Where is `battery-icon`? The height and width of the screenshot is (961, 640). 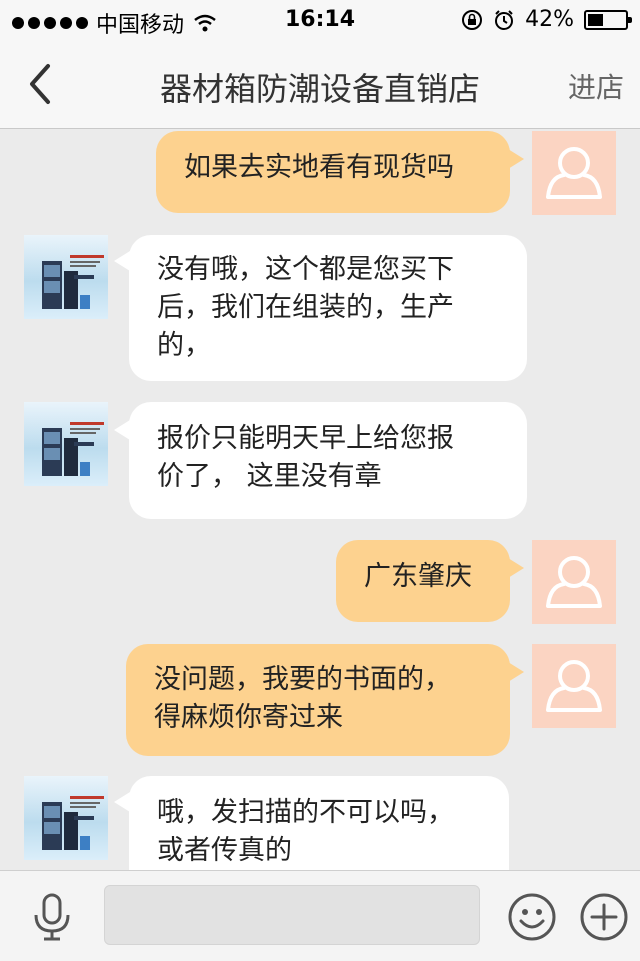 battery-icon is located at coordinates (608, 19).